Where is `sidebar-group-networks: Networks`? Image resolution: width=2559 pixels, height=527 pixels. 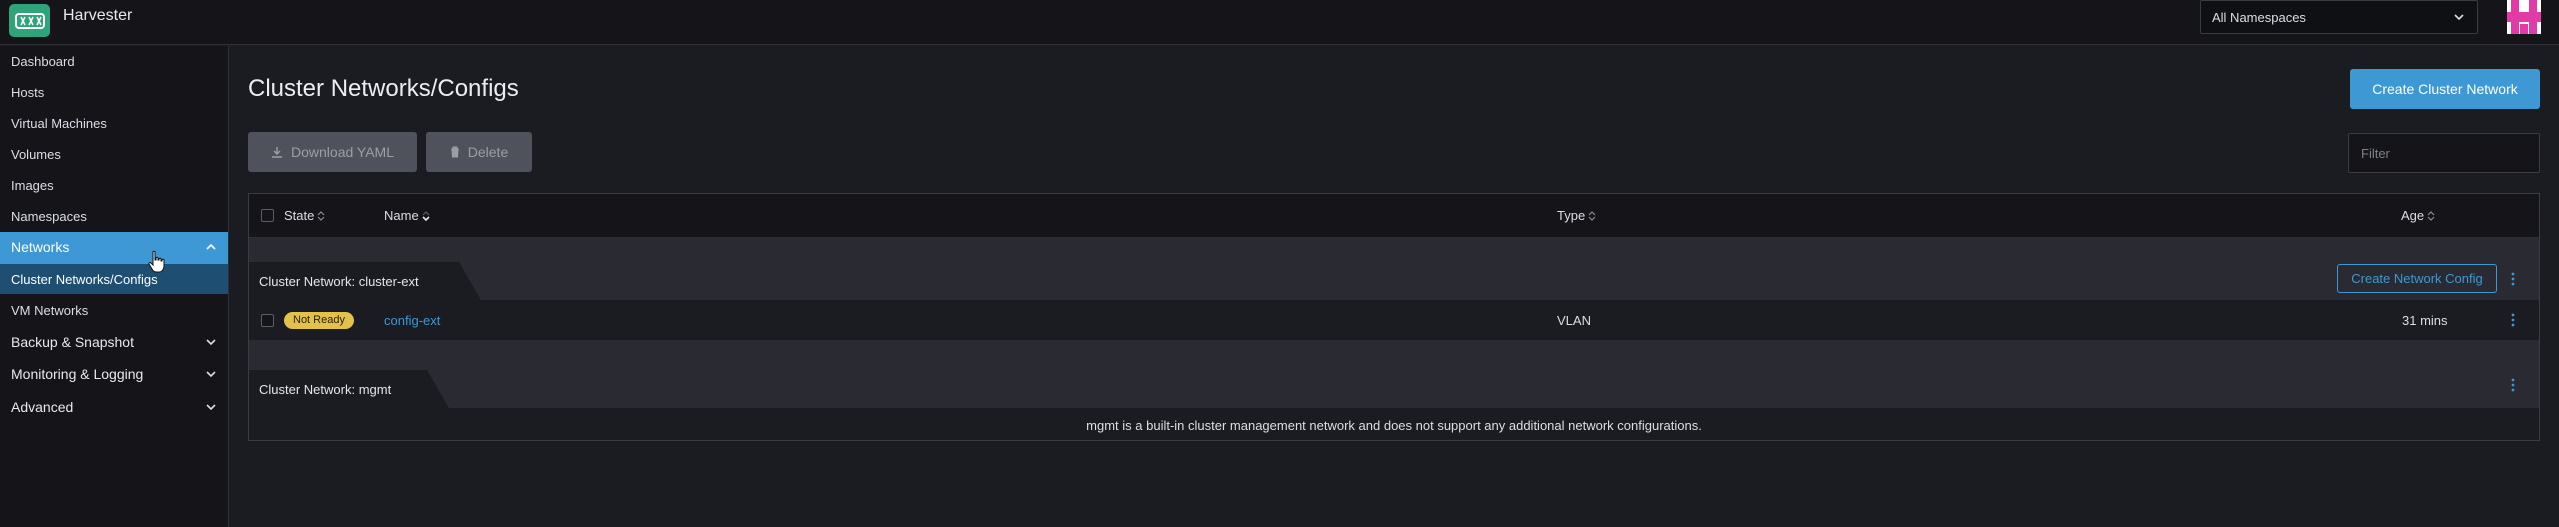
sidebar-group-networks: Networks is located at coordinates (114, 248).